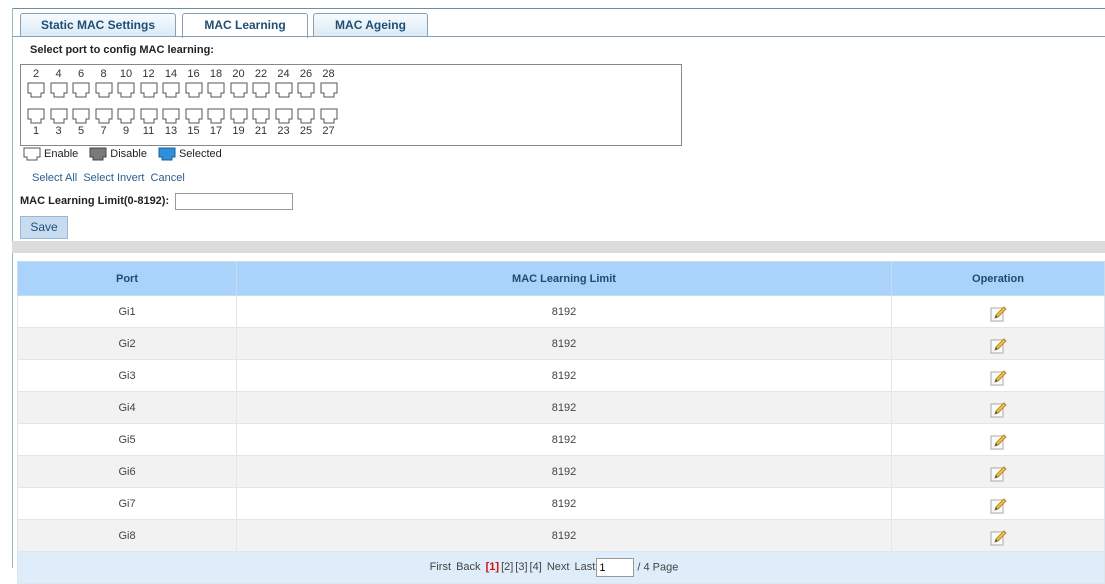 The image size is (1105, 584). I want to click on port-7-icon, so click(104, 116).